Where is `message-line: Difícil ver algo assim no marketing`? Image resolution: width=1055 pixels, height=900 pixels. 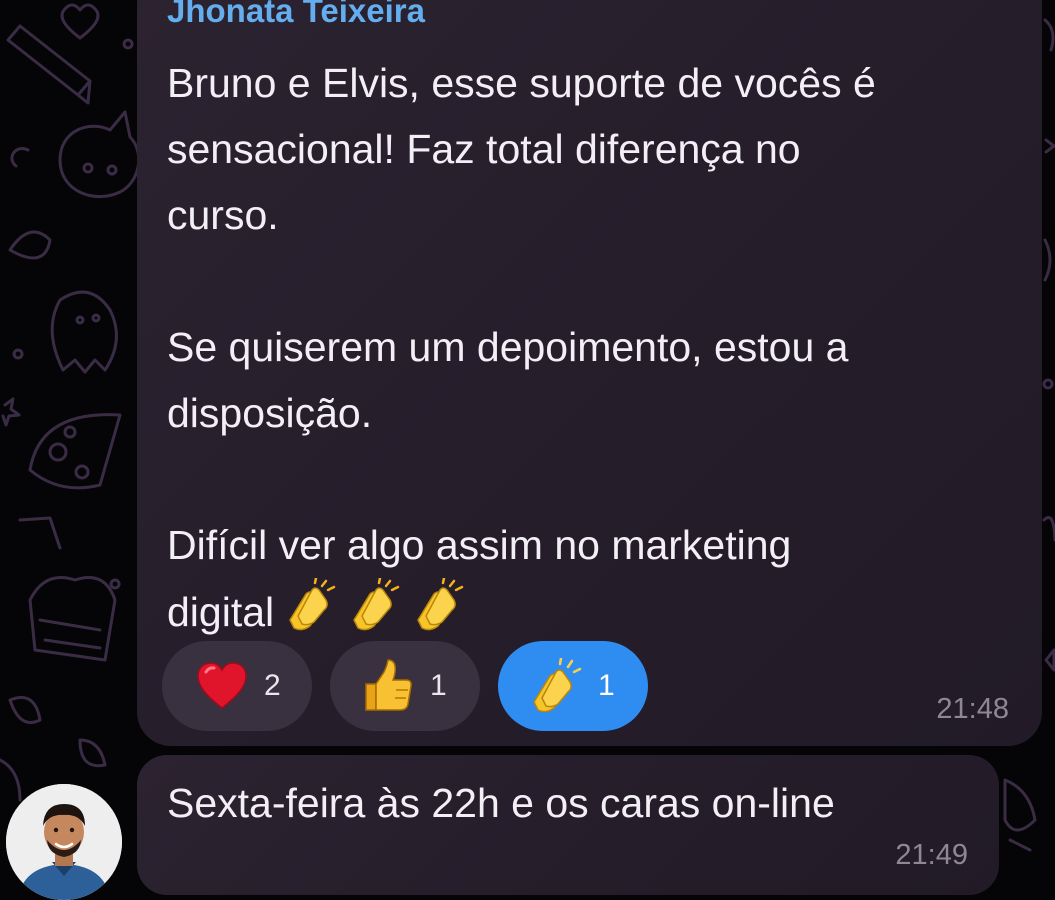 message-line: Difícil ver algo assim no marketing is located at coordinates (479, 545).